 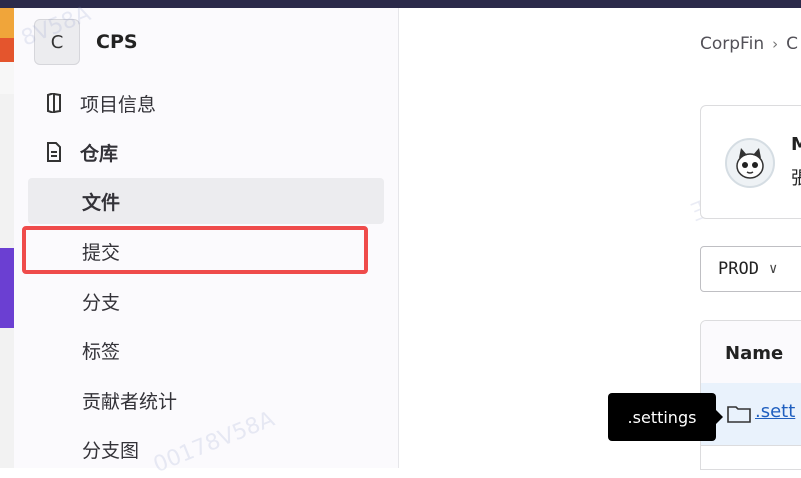 I want to click on project-info-icon, so click(x=54, y=103).